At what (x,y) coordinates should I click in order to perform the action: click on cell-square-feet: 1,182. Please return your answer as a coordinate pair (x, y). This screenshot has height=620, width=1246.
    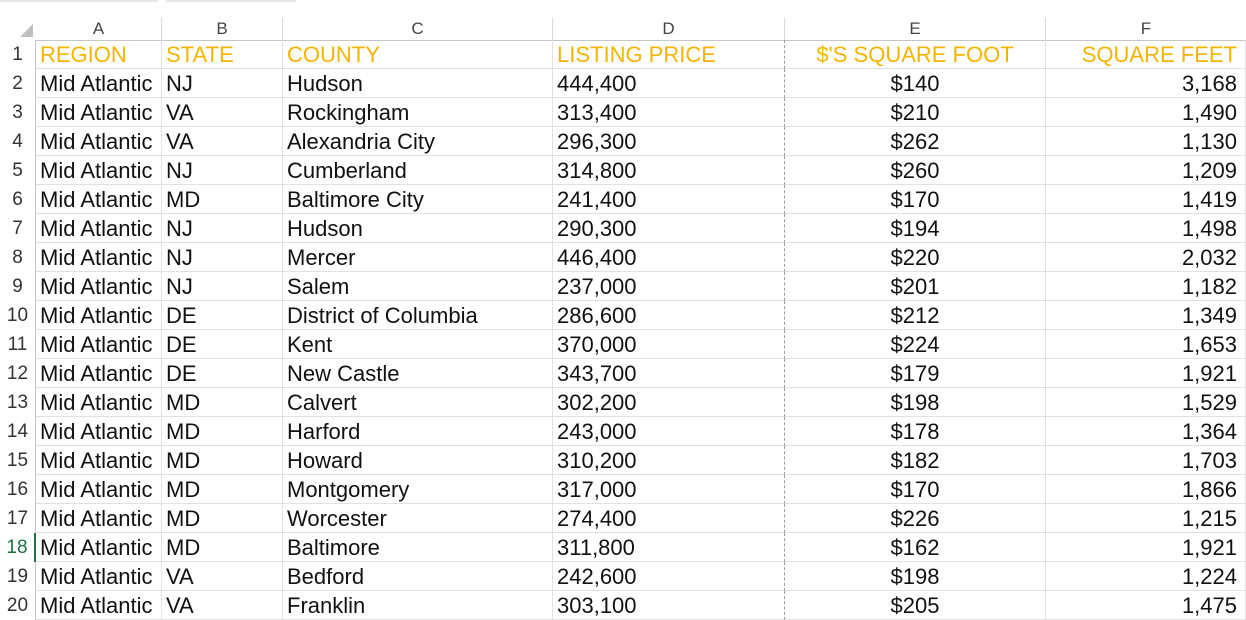
    Looking at the image, I should click on (1146, 286).